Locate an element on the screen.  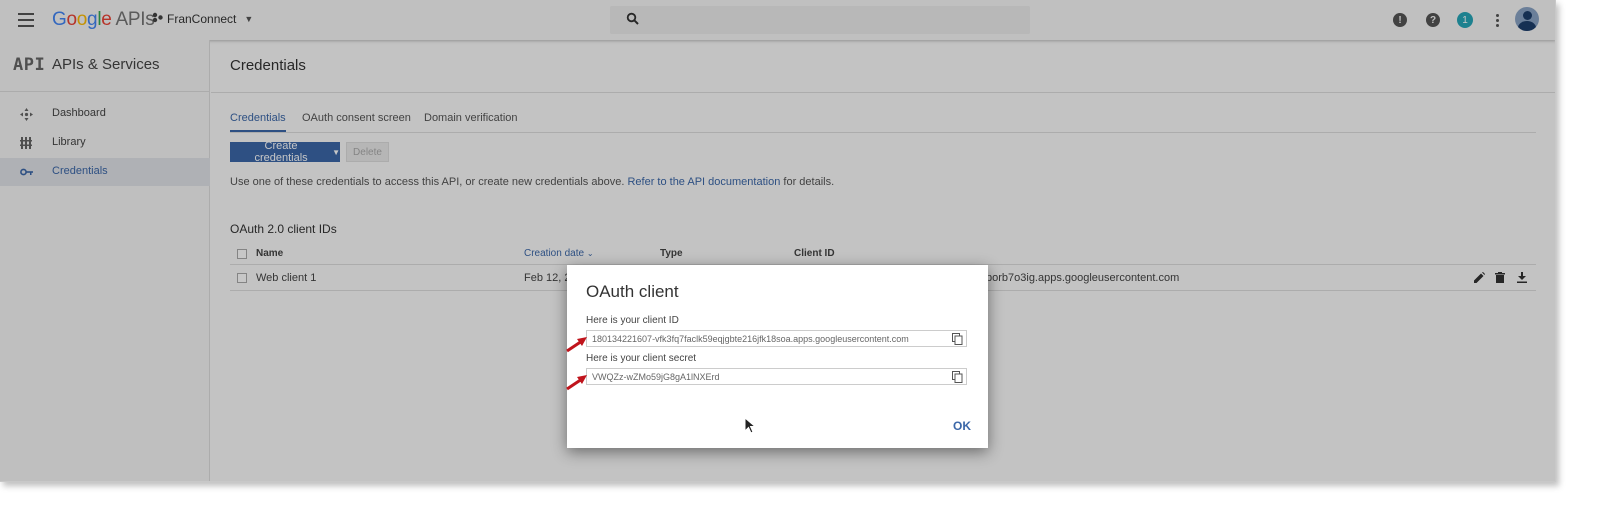
ok-button: OK is located at coordinates (962, 426).